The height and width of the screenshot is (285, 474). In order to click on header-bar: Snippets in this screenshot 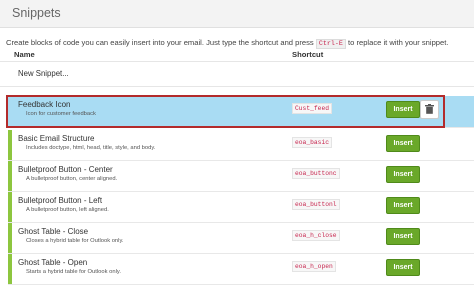, I will do `click(237, 14)`.